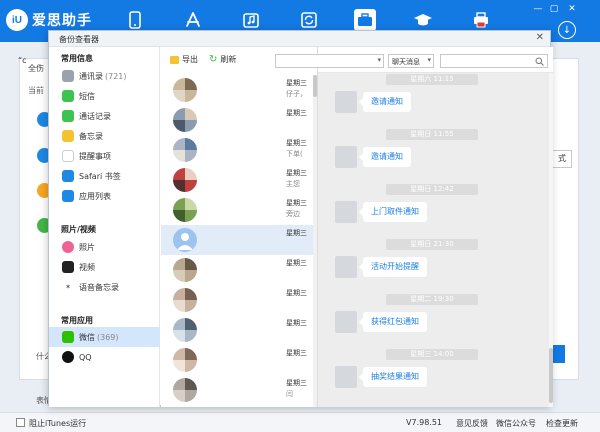 This screenshot has height=432, width=600. Describe the element at coordinates (104, 116) in the screenshot. I see `sidebar-item-calls: 通话记录` at that location.